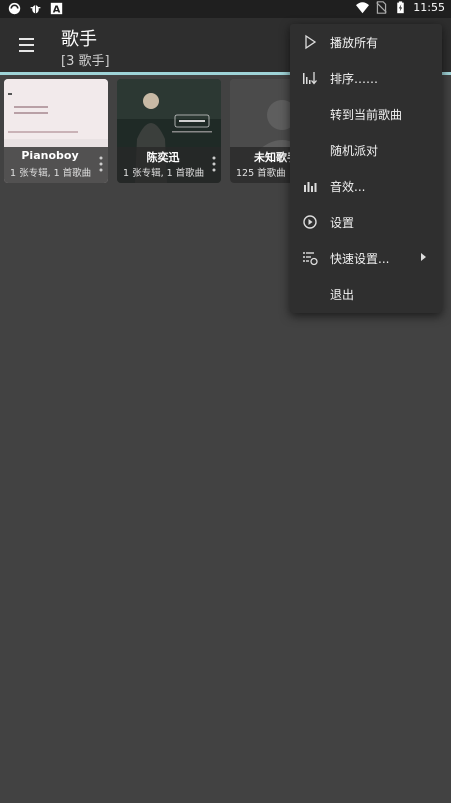 This screenshot has height=803, width=451. I want to click on quick-settings-icon, so click(310, 259).